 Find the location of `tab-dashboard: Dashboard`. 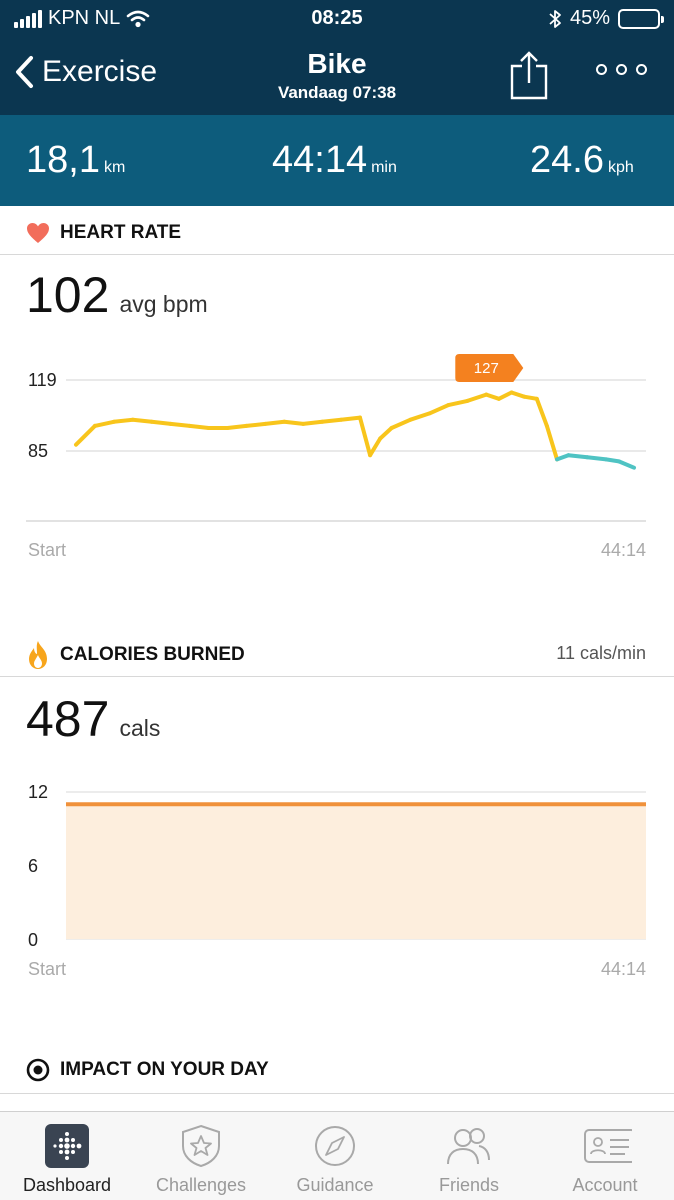

tab-dashboard: Dashboard is located at coordinates (67, 1156).